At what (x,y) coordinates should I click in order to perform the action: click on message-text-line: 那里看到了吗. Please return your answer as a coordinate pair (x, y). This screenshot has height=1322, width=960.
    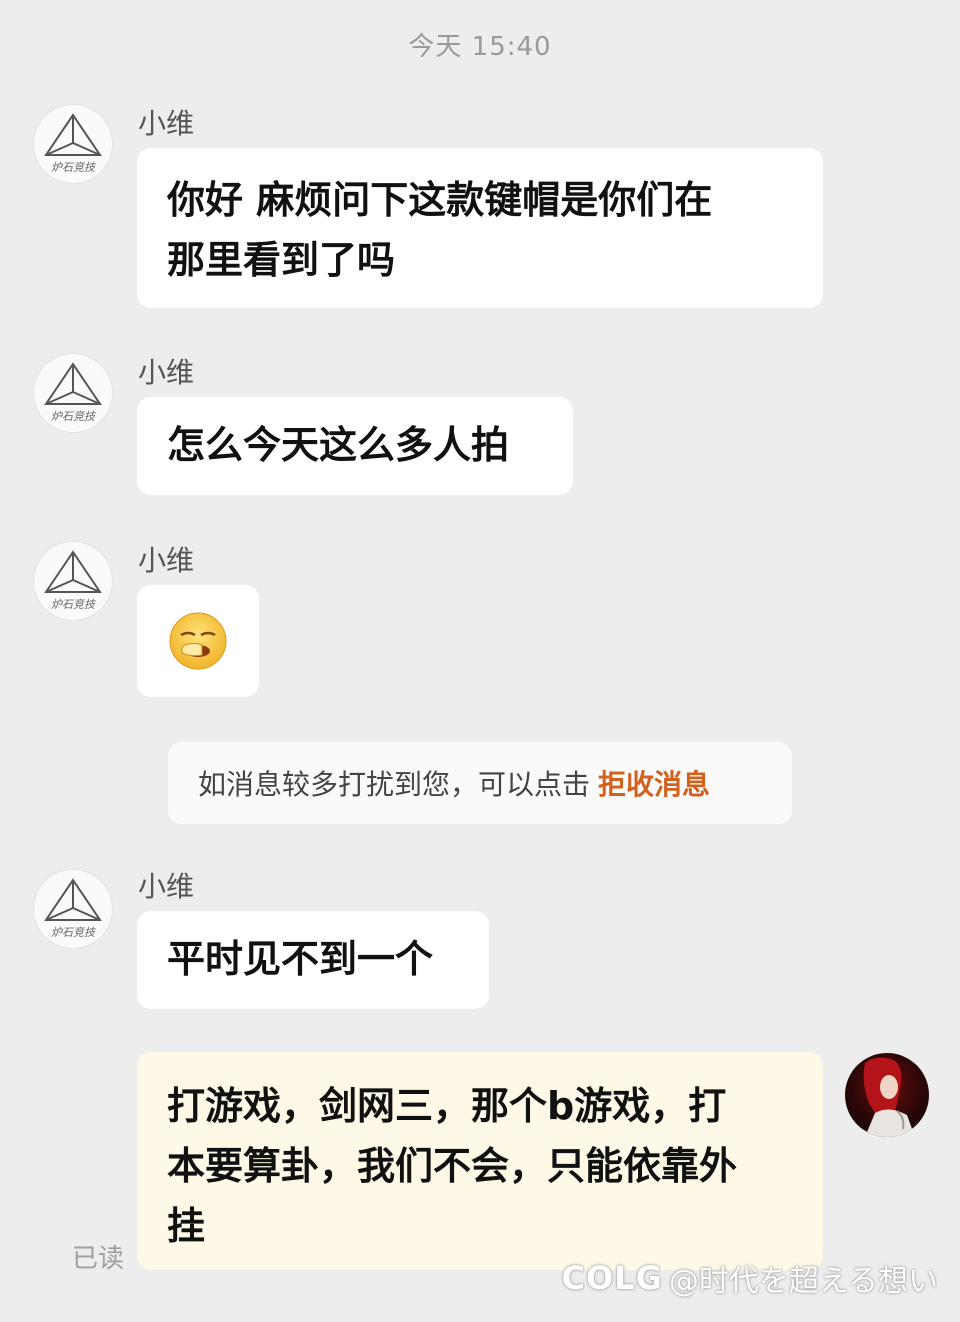
    Looking at the image, I should click on (281, 260).